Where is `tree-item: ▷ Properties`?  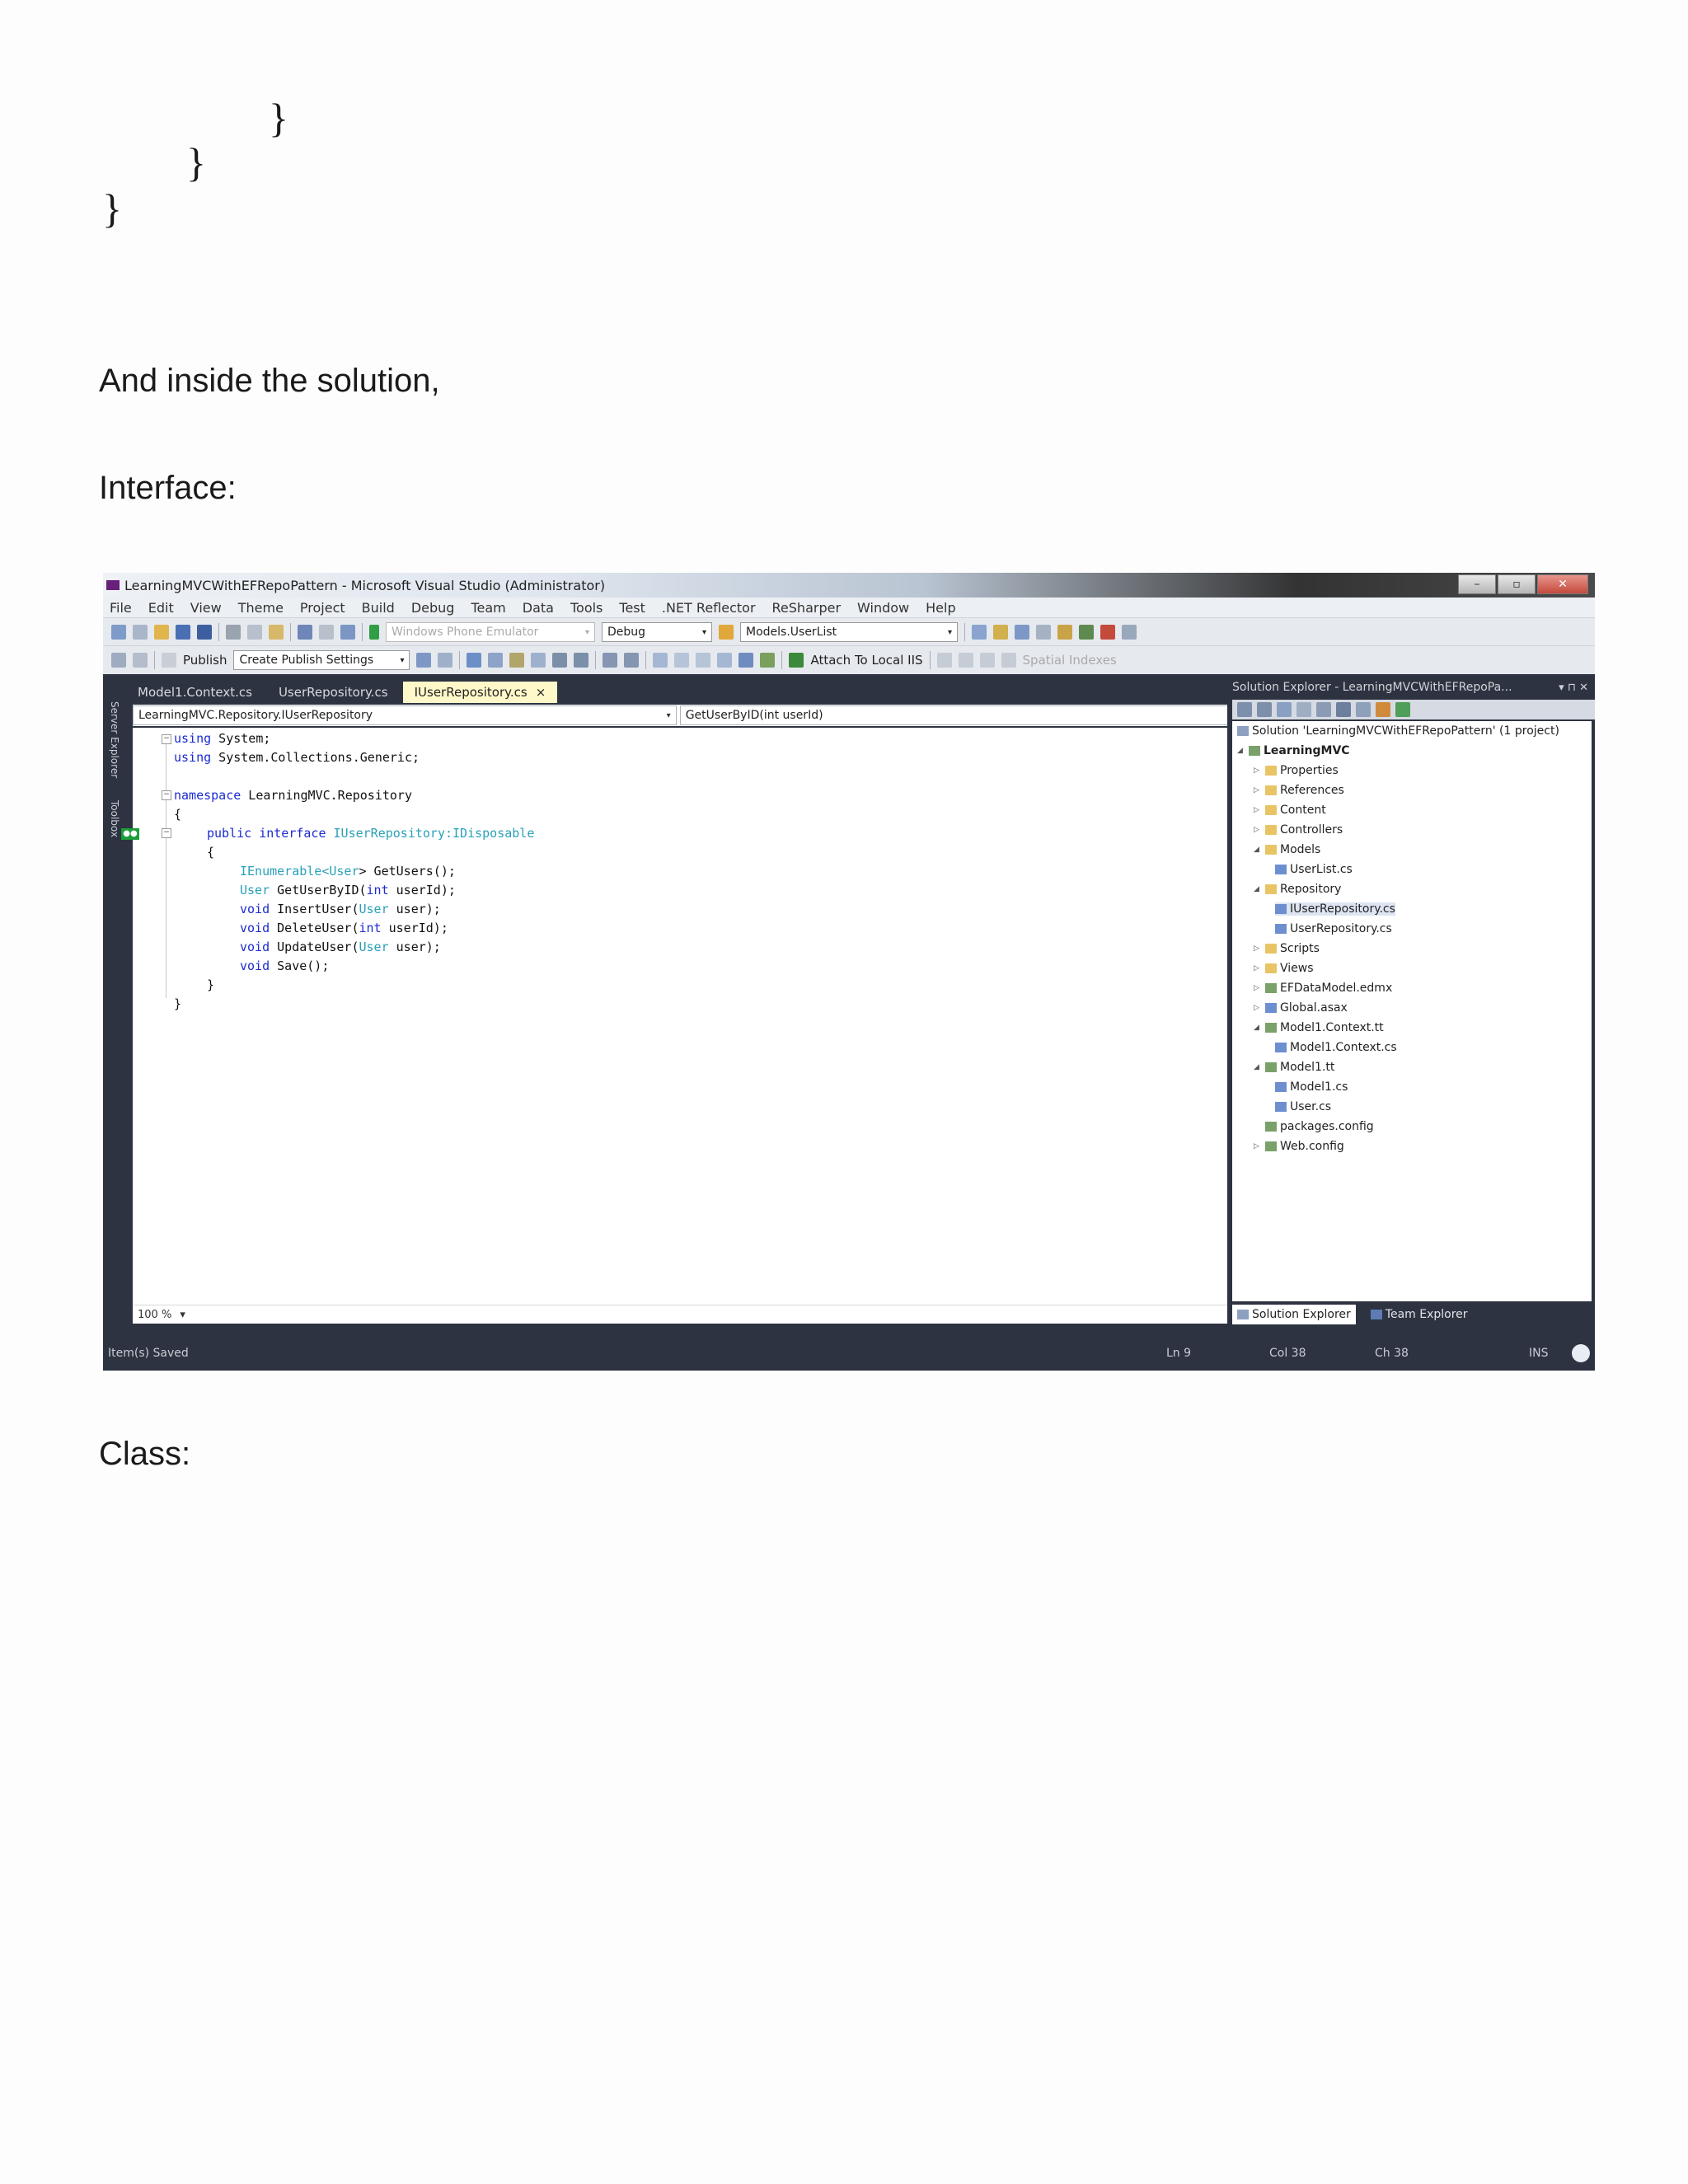
tree-item: ▷ Properties is located at coordinates (1296, 770).